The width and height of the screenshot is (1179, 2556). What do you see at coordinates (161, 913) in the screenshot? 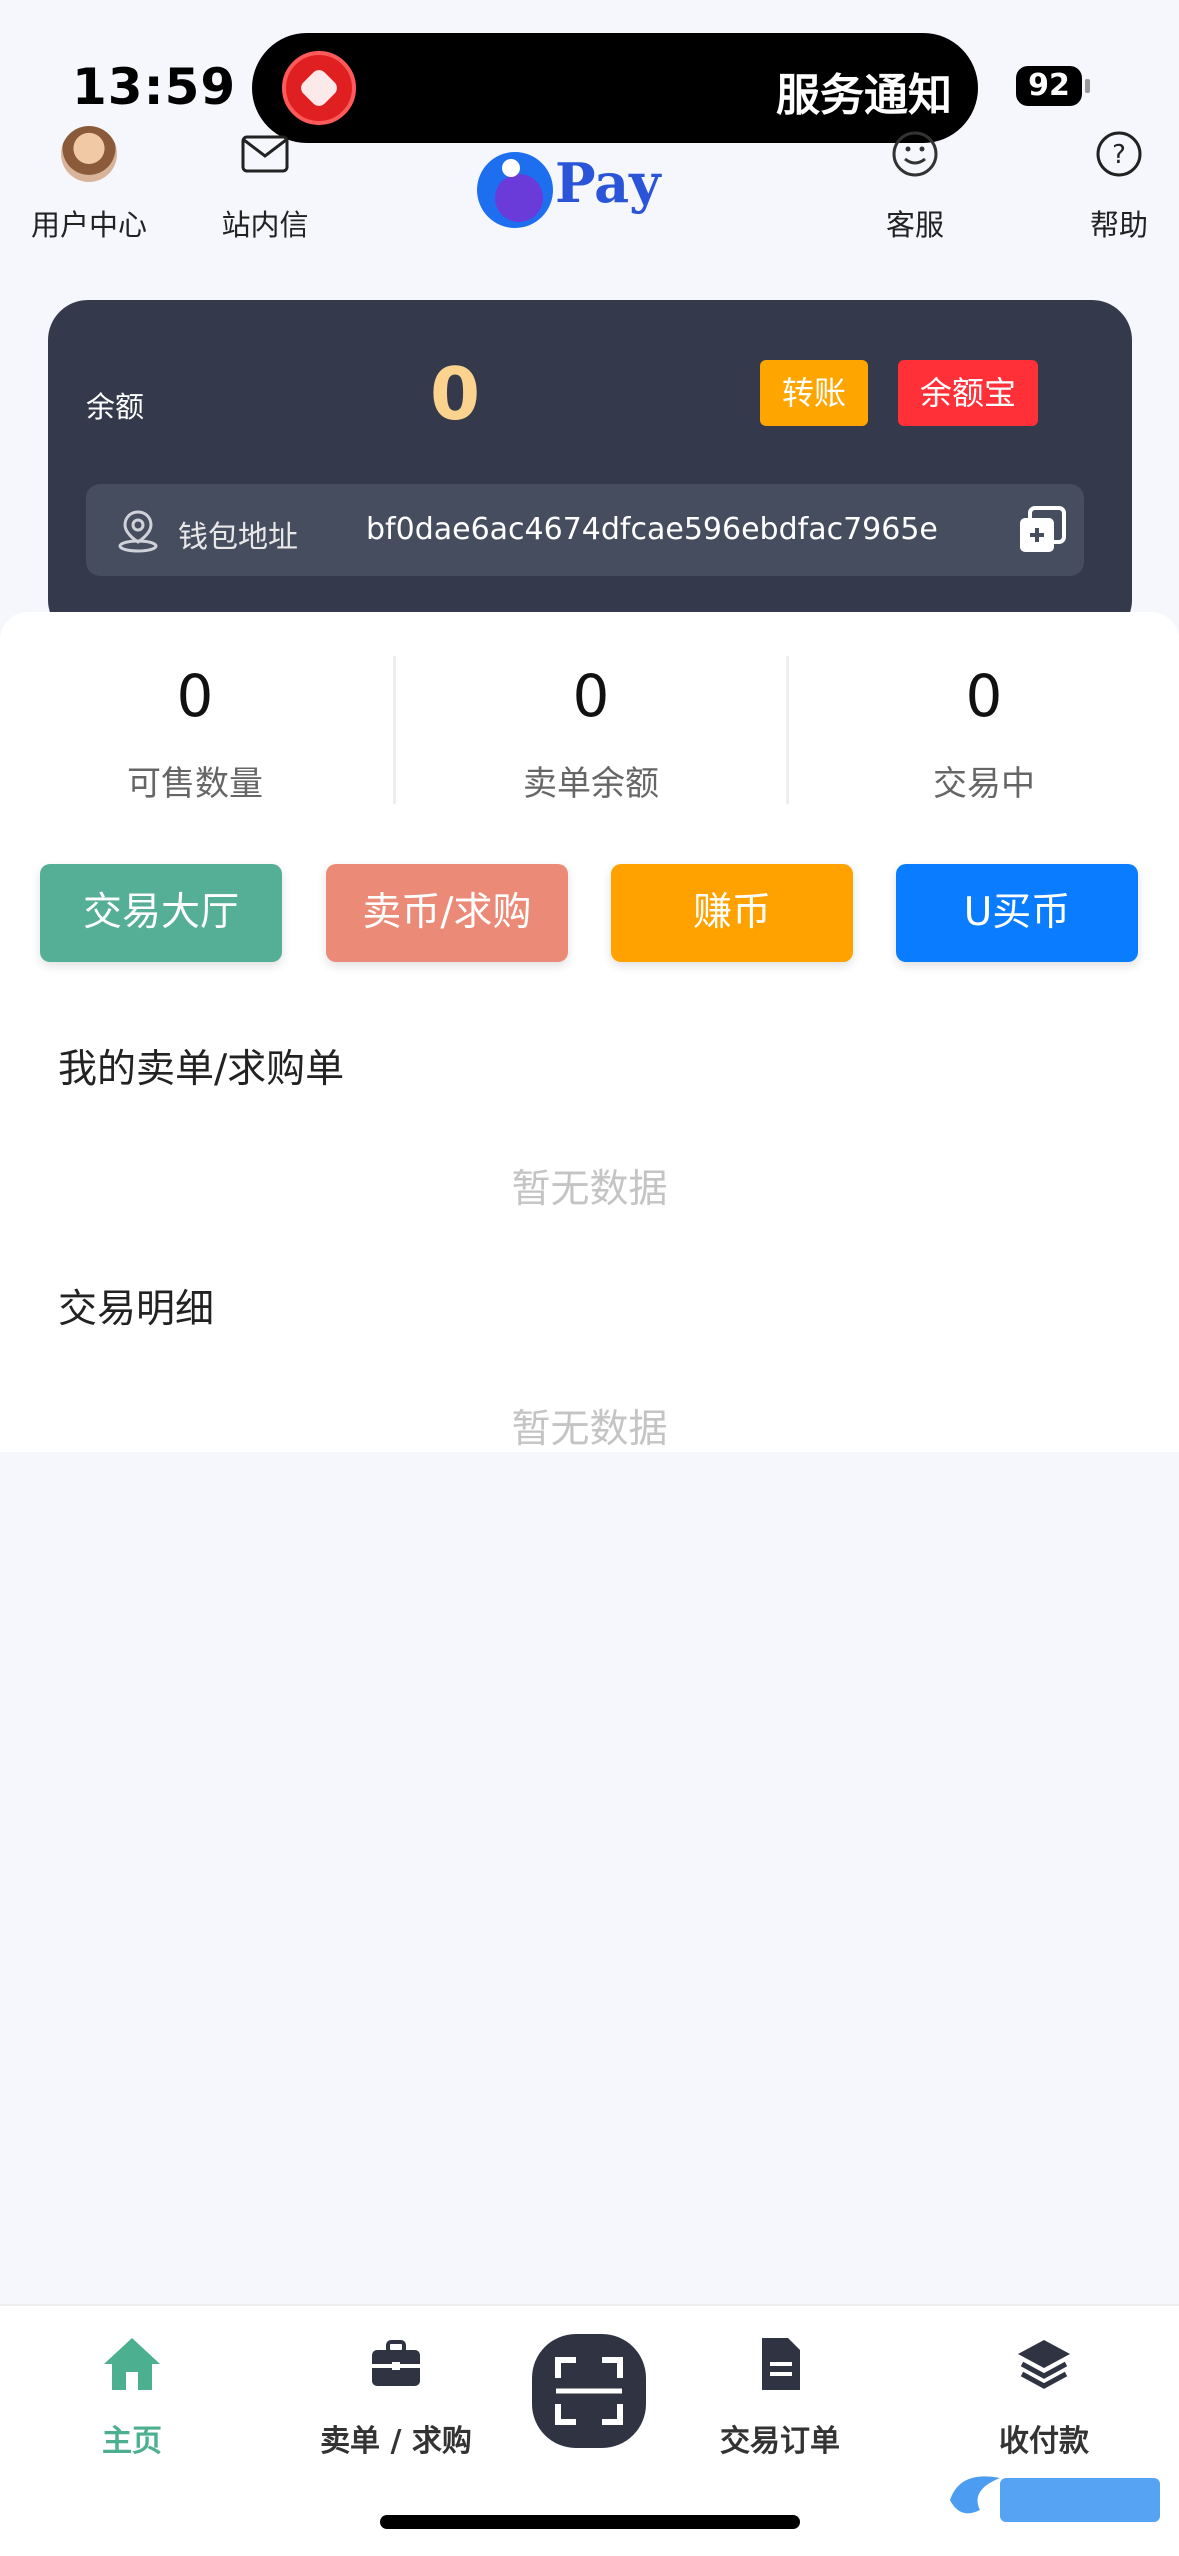
I see `trade-hall-button: 交易大厅` at bounding box center [161, 913].